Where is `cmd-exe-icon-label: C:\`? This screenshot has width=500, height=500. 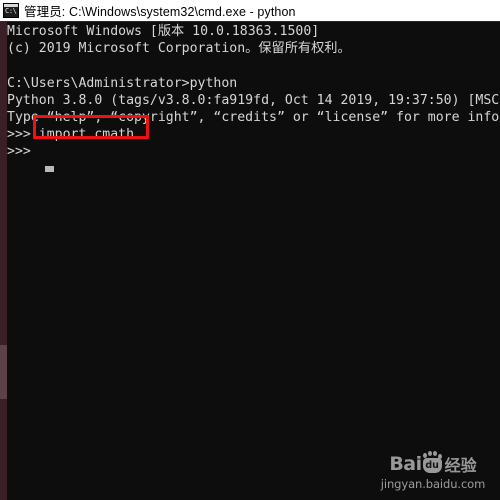 cmd-exe-icon-label: C:\ is located at coordinates (11, 11).